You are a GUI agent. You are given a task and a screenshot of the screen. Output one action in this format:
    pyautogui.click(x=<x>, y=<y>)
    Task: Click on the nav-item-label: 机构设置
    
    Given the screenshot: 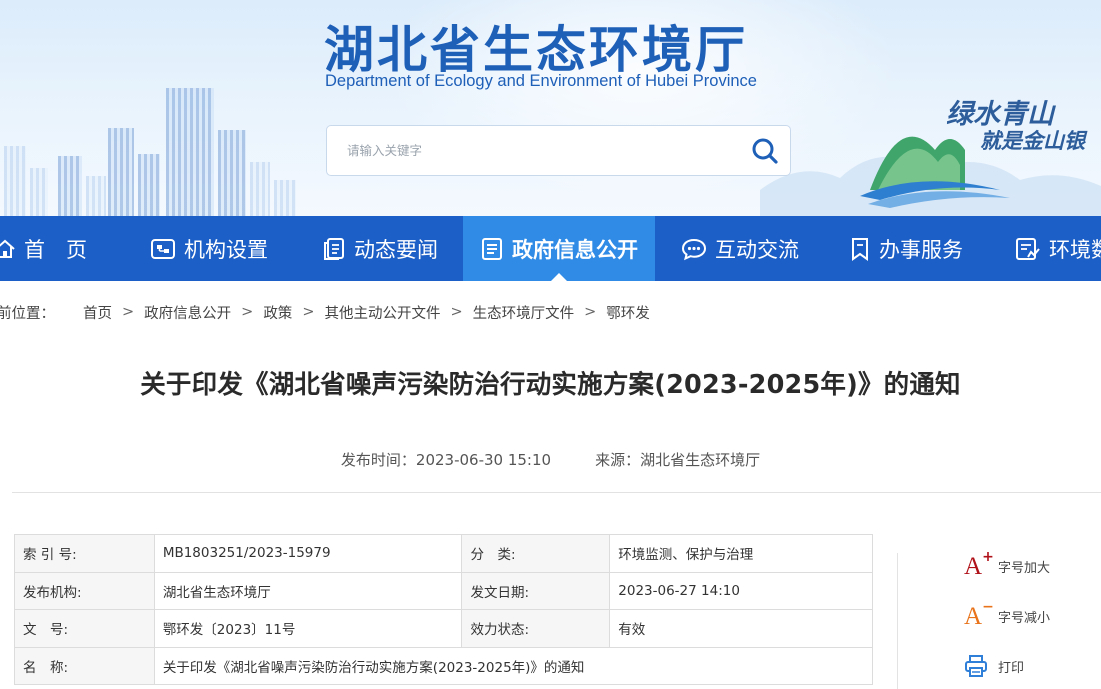 What is the action you would take?
    pyautogui.click(x=226, y=249)
    